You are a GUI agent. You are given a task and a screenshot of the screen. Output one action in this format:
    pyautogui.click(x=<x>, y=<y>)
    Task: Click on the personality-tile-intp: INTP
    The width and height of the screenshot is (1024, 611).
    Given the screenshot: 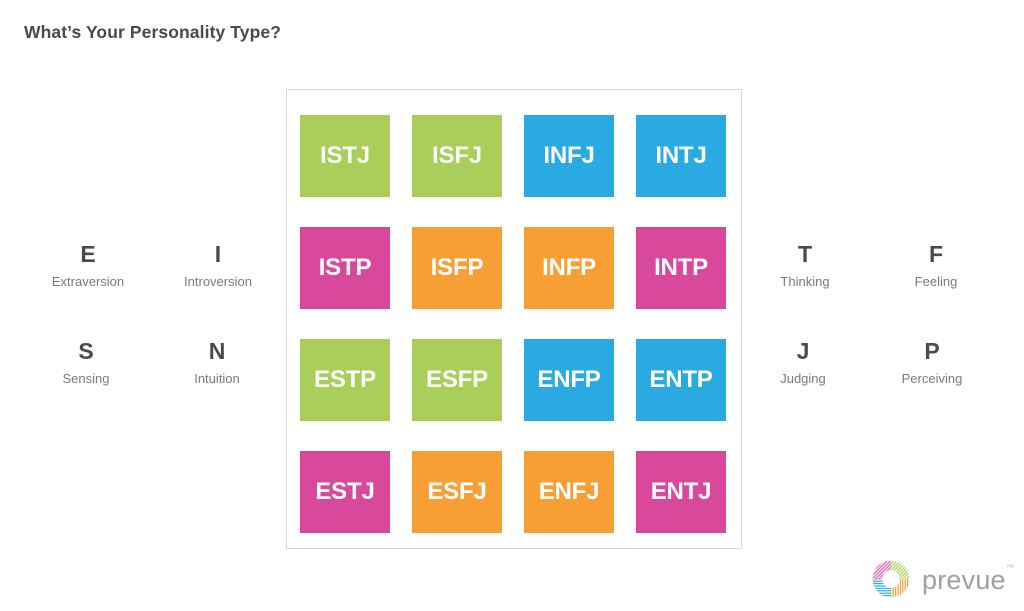 What is the action you would take?
    pyautogui.click(x=681, y=268)
    